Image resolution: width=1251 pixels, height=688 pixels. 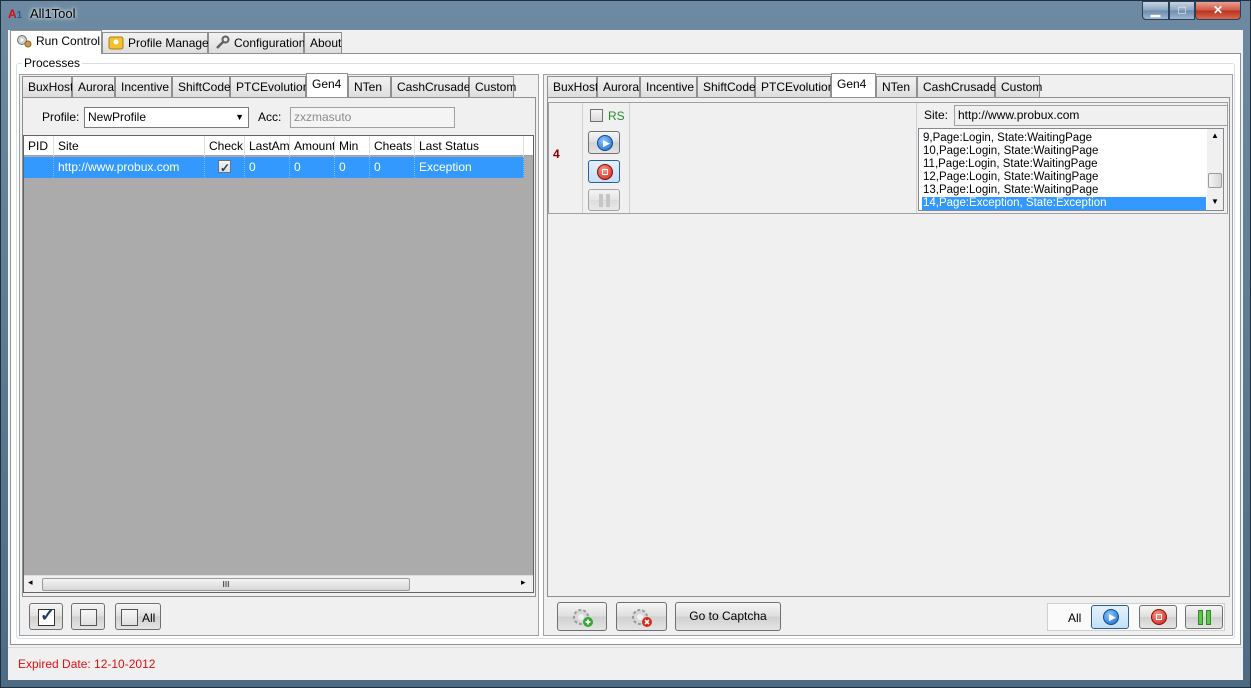 I want to click on stop-button, so click(x=604, y=171).